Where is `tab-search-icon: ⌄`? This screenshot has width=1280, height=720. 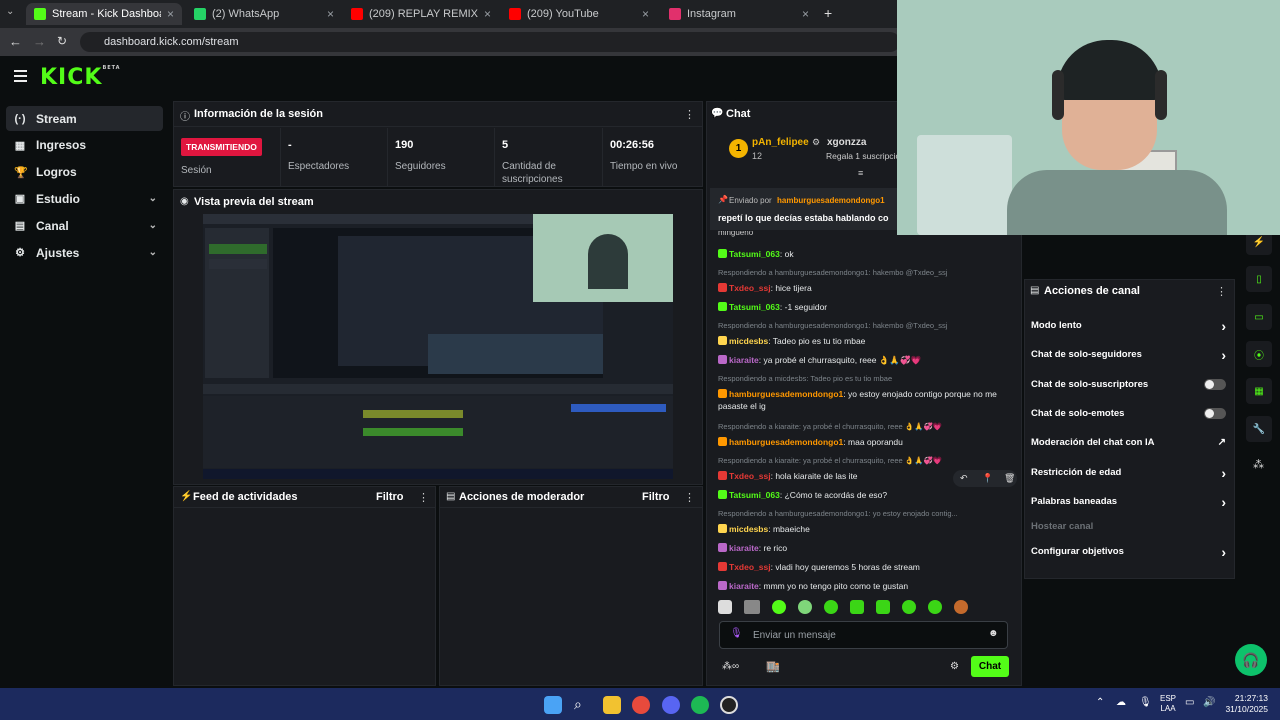 tab-search-icon: ⌄ is located at coordinates (10, 11).